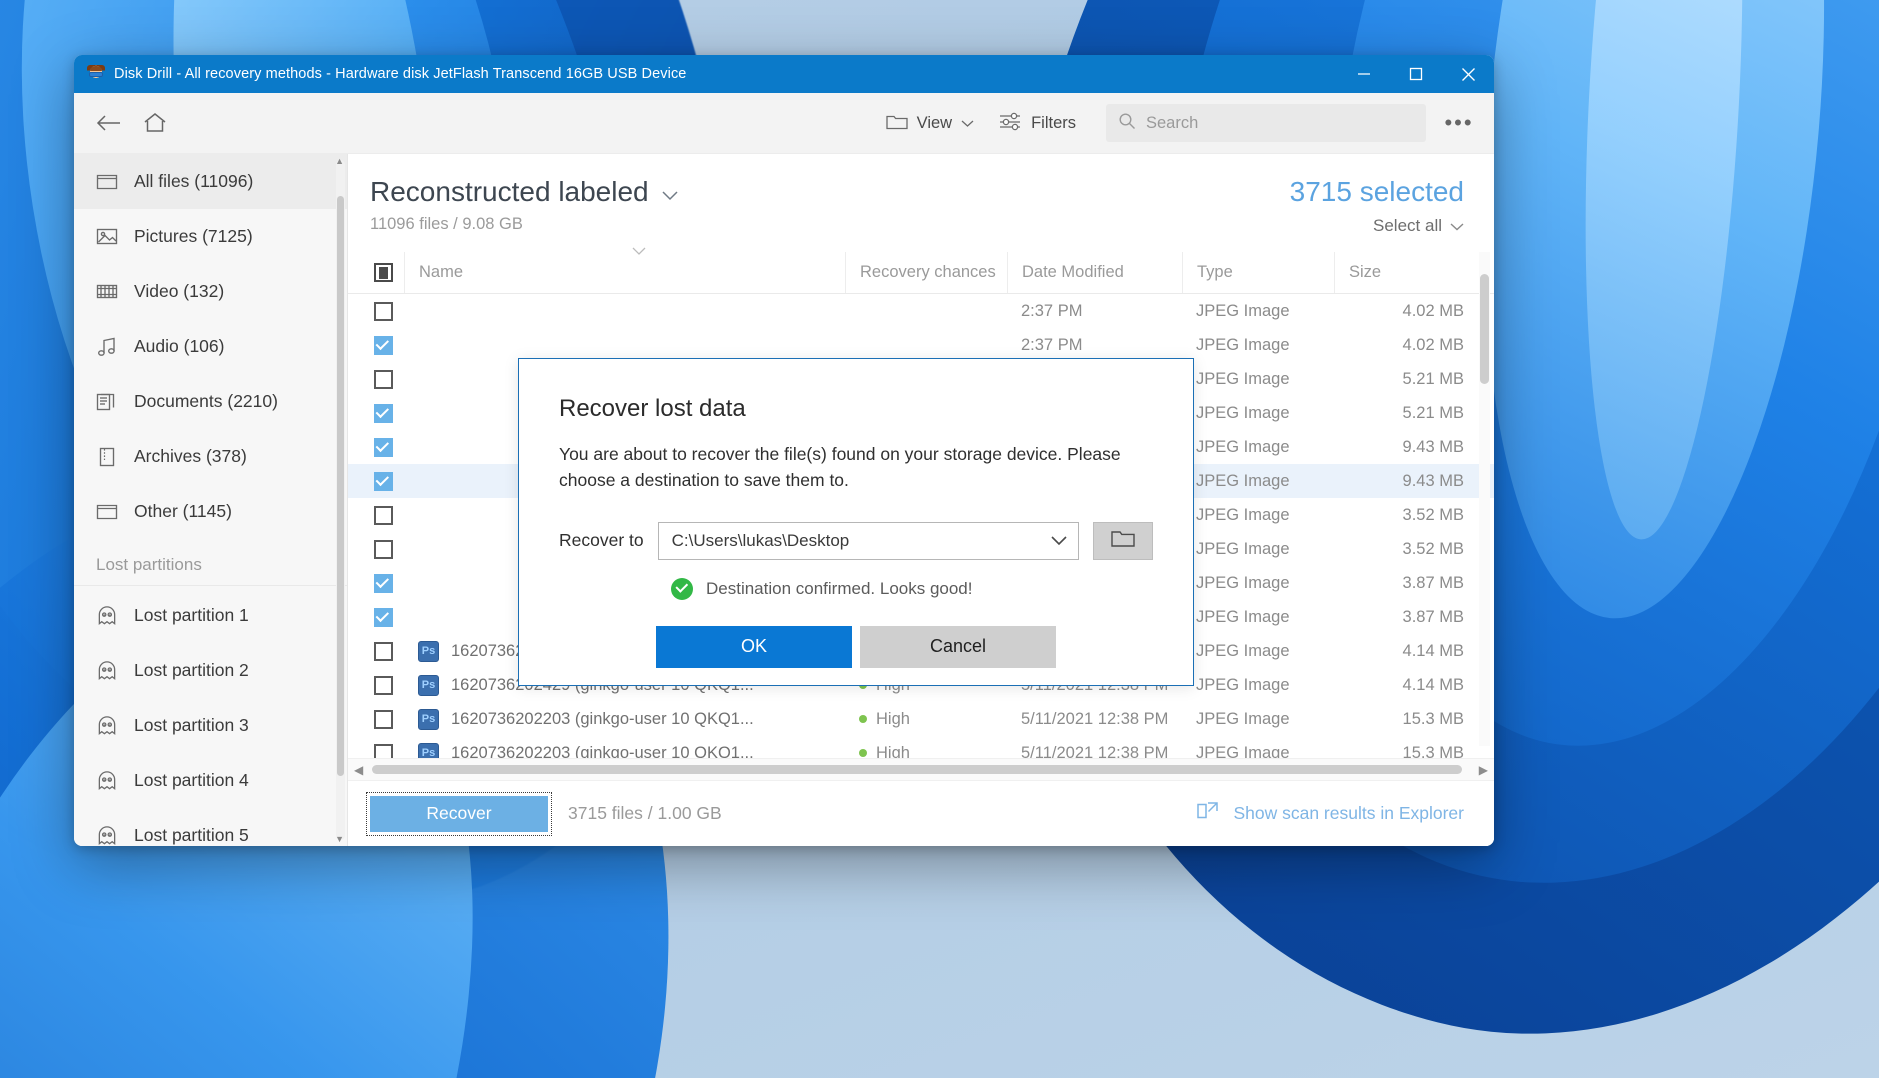  What do you see at coordinates (210, 725) in the screenshot?
I see `sidebar-partition-3: Lost partition 3` at bounding box center [210, 725].